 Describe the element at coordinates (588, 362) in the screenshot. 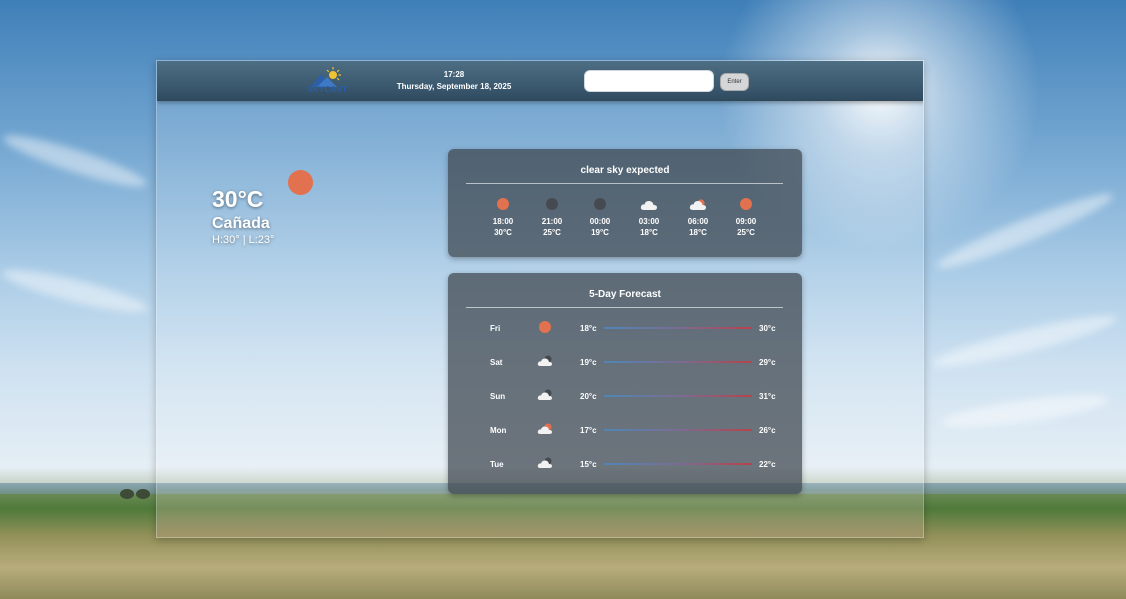

I see `day-low: 19°c` at that location.